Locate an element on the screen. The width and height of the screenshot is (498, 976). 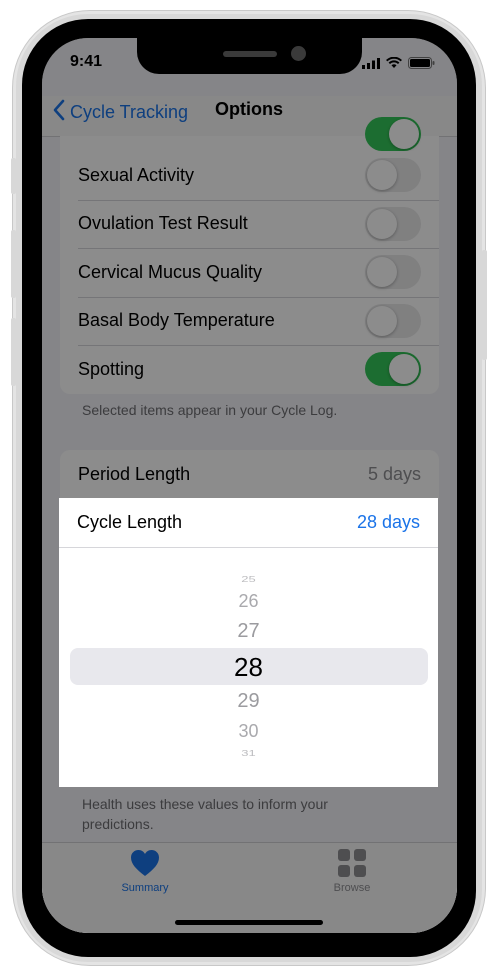
front-camera is located at coordinates (298, 53).